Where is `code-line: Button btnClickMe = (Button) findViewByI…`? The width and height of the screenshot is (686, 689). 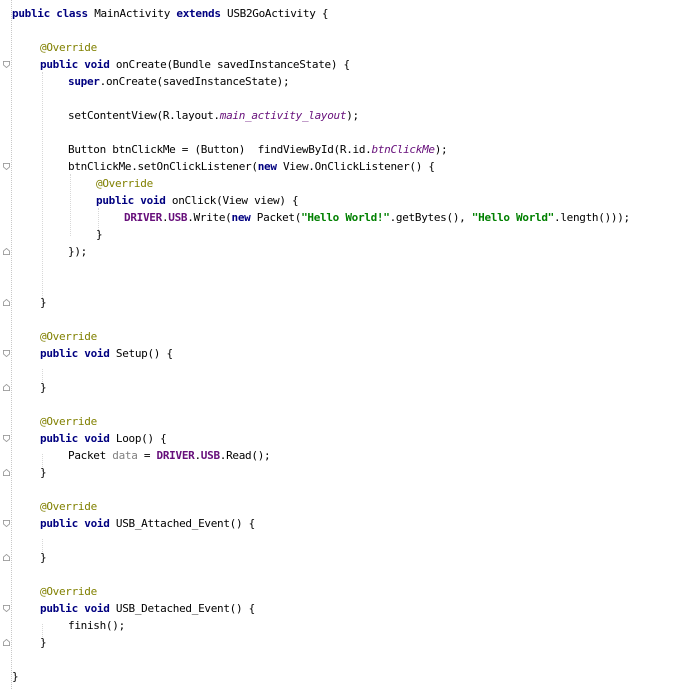 code-line: Button btnClickMe = (Button) findViewByI… is located at coordinates (343, 149).